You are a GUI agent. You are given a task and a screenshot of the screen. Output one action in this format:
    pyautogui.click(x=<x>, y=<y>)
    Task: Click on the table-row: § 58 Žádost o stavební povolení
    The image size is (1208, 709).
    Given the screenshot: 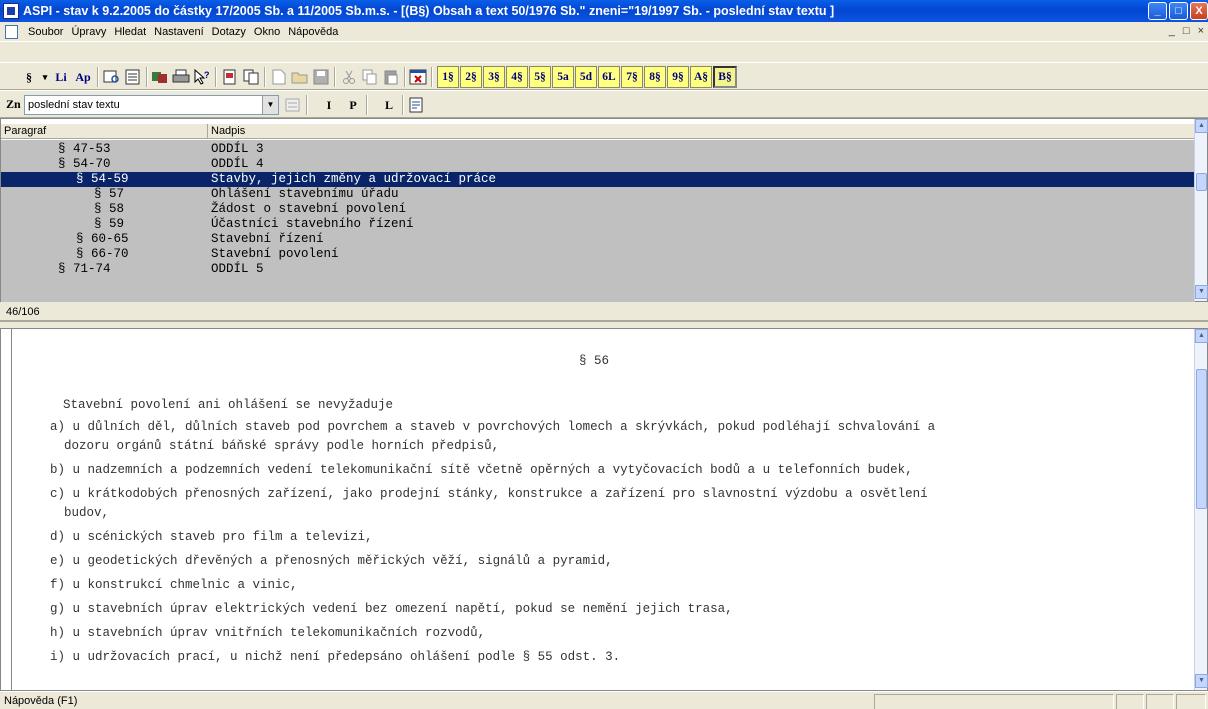 What is the action you would take?
    pyautogui.click(x=598, y=209)
    